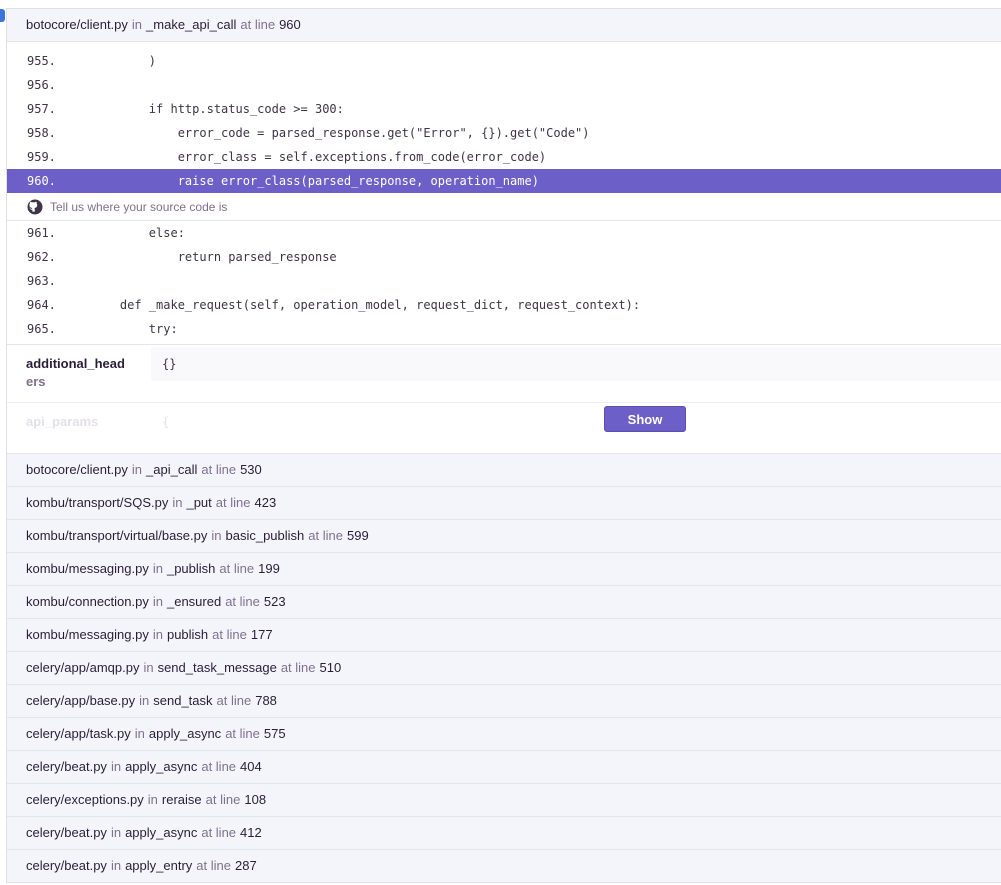  Describe the element at coordinates (83, 667) in the screenshot. I see `frame-filename: celery/app/amqp.py` at that location.